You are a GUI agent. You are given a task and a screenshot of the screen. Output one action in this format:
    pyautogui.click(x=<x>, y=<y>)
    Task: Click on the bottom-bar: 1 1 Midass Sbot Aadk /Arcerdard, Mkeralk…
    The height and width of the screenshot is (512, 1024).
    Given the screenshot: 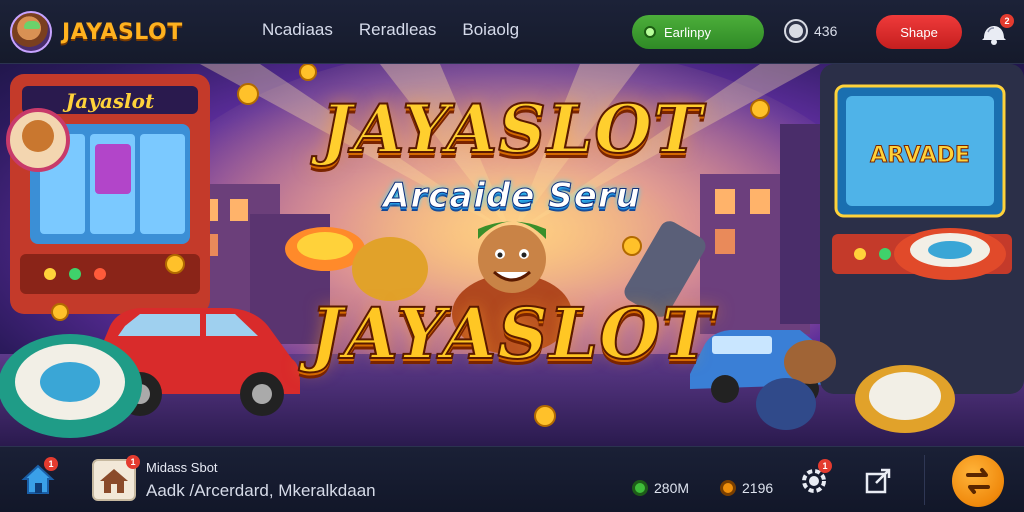 What is the action you would take?
    pyautogui.click(x=512, y=479)
    